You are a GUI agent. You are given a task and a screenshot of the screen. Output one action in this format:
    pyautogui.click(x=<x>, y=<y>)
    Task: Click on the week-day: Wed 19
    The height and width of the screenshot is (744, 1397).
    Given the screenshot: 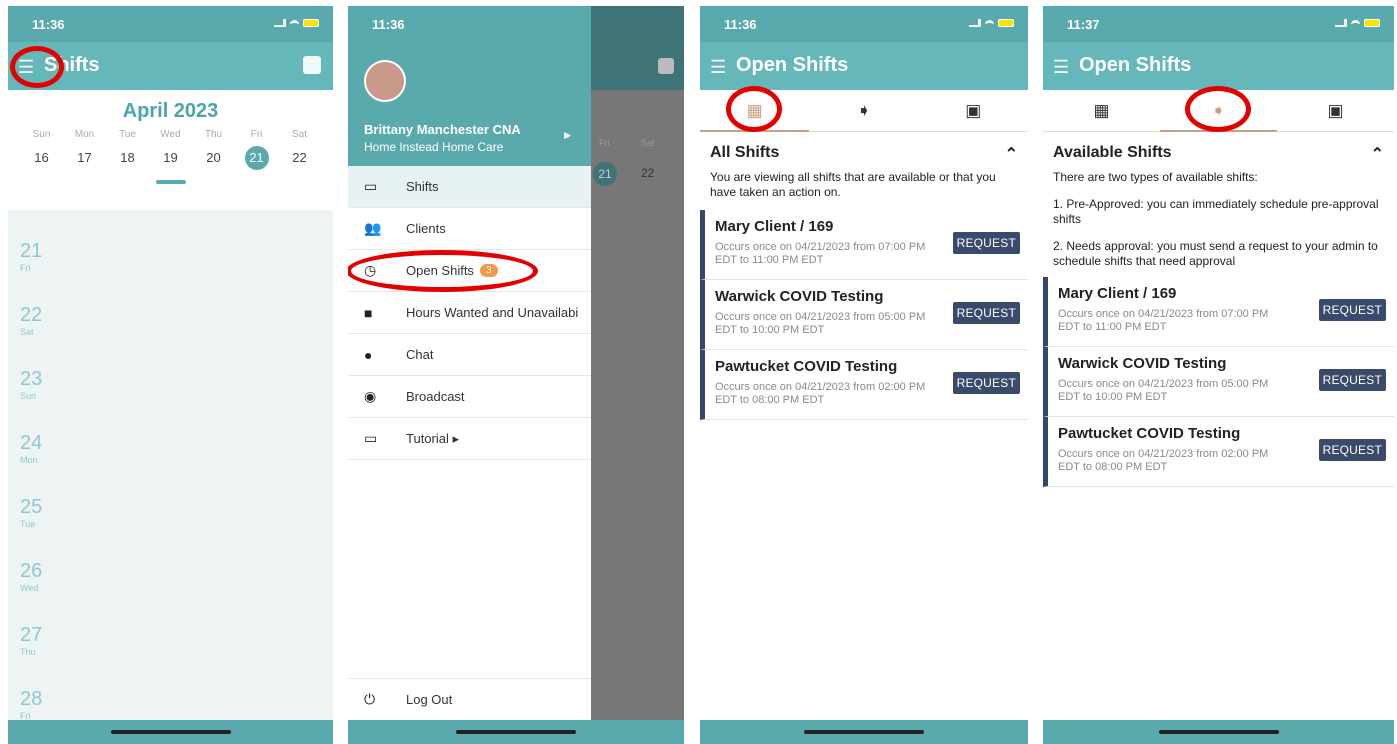 What is the action you would take?
    pyautogui.click(x=171, y=149)
    